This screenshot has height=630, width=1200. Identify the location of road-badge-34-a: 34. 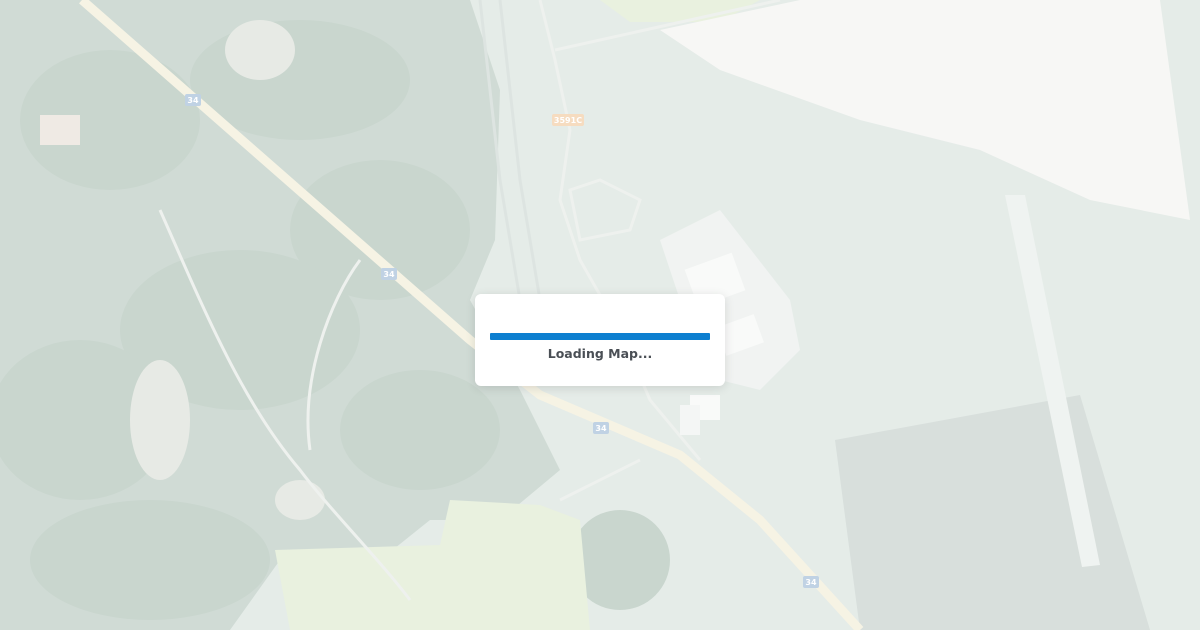
(193, 100).